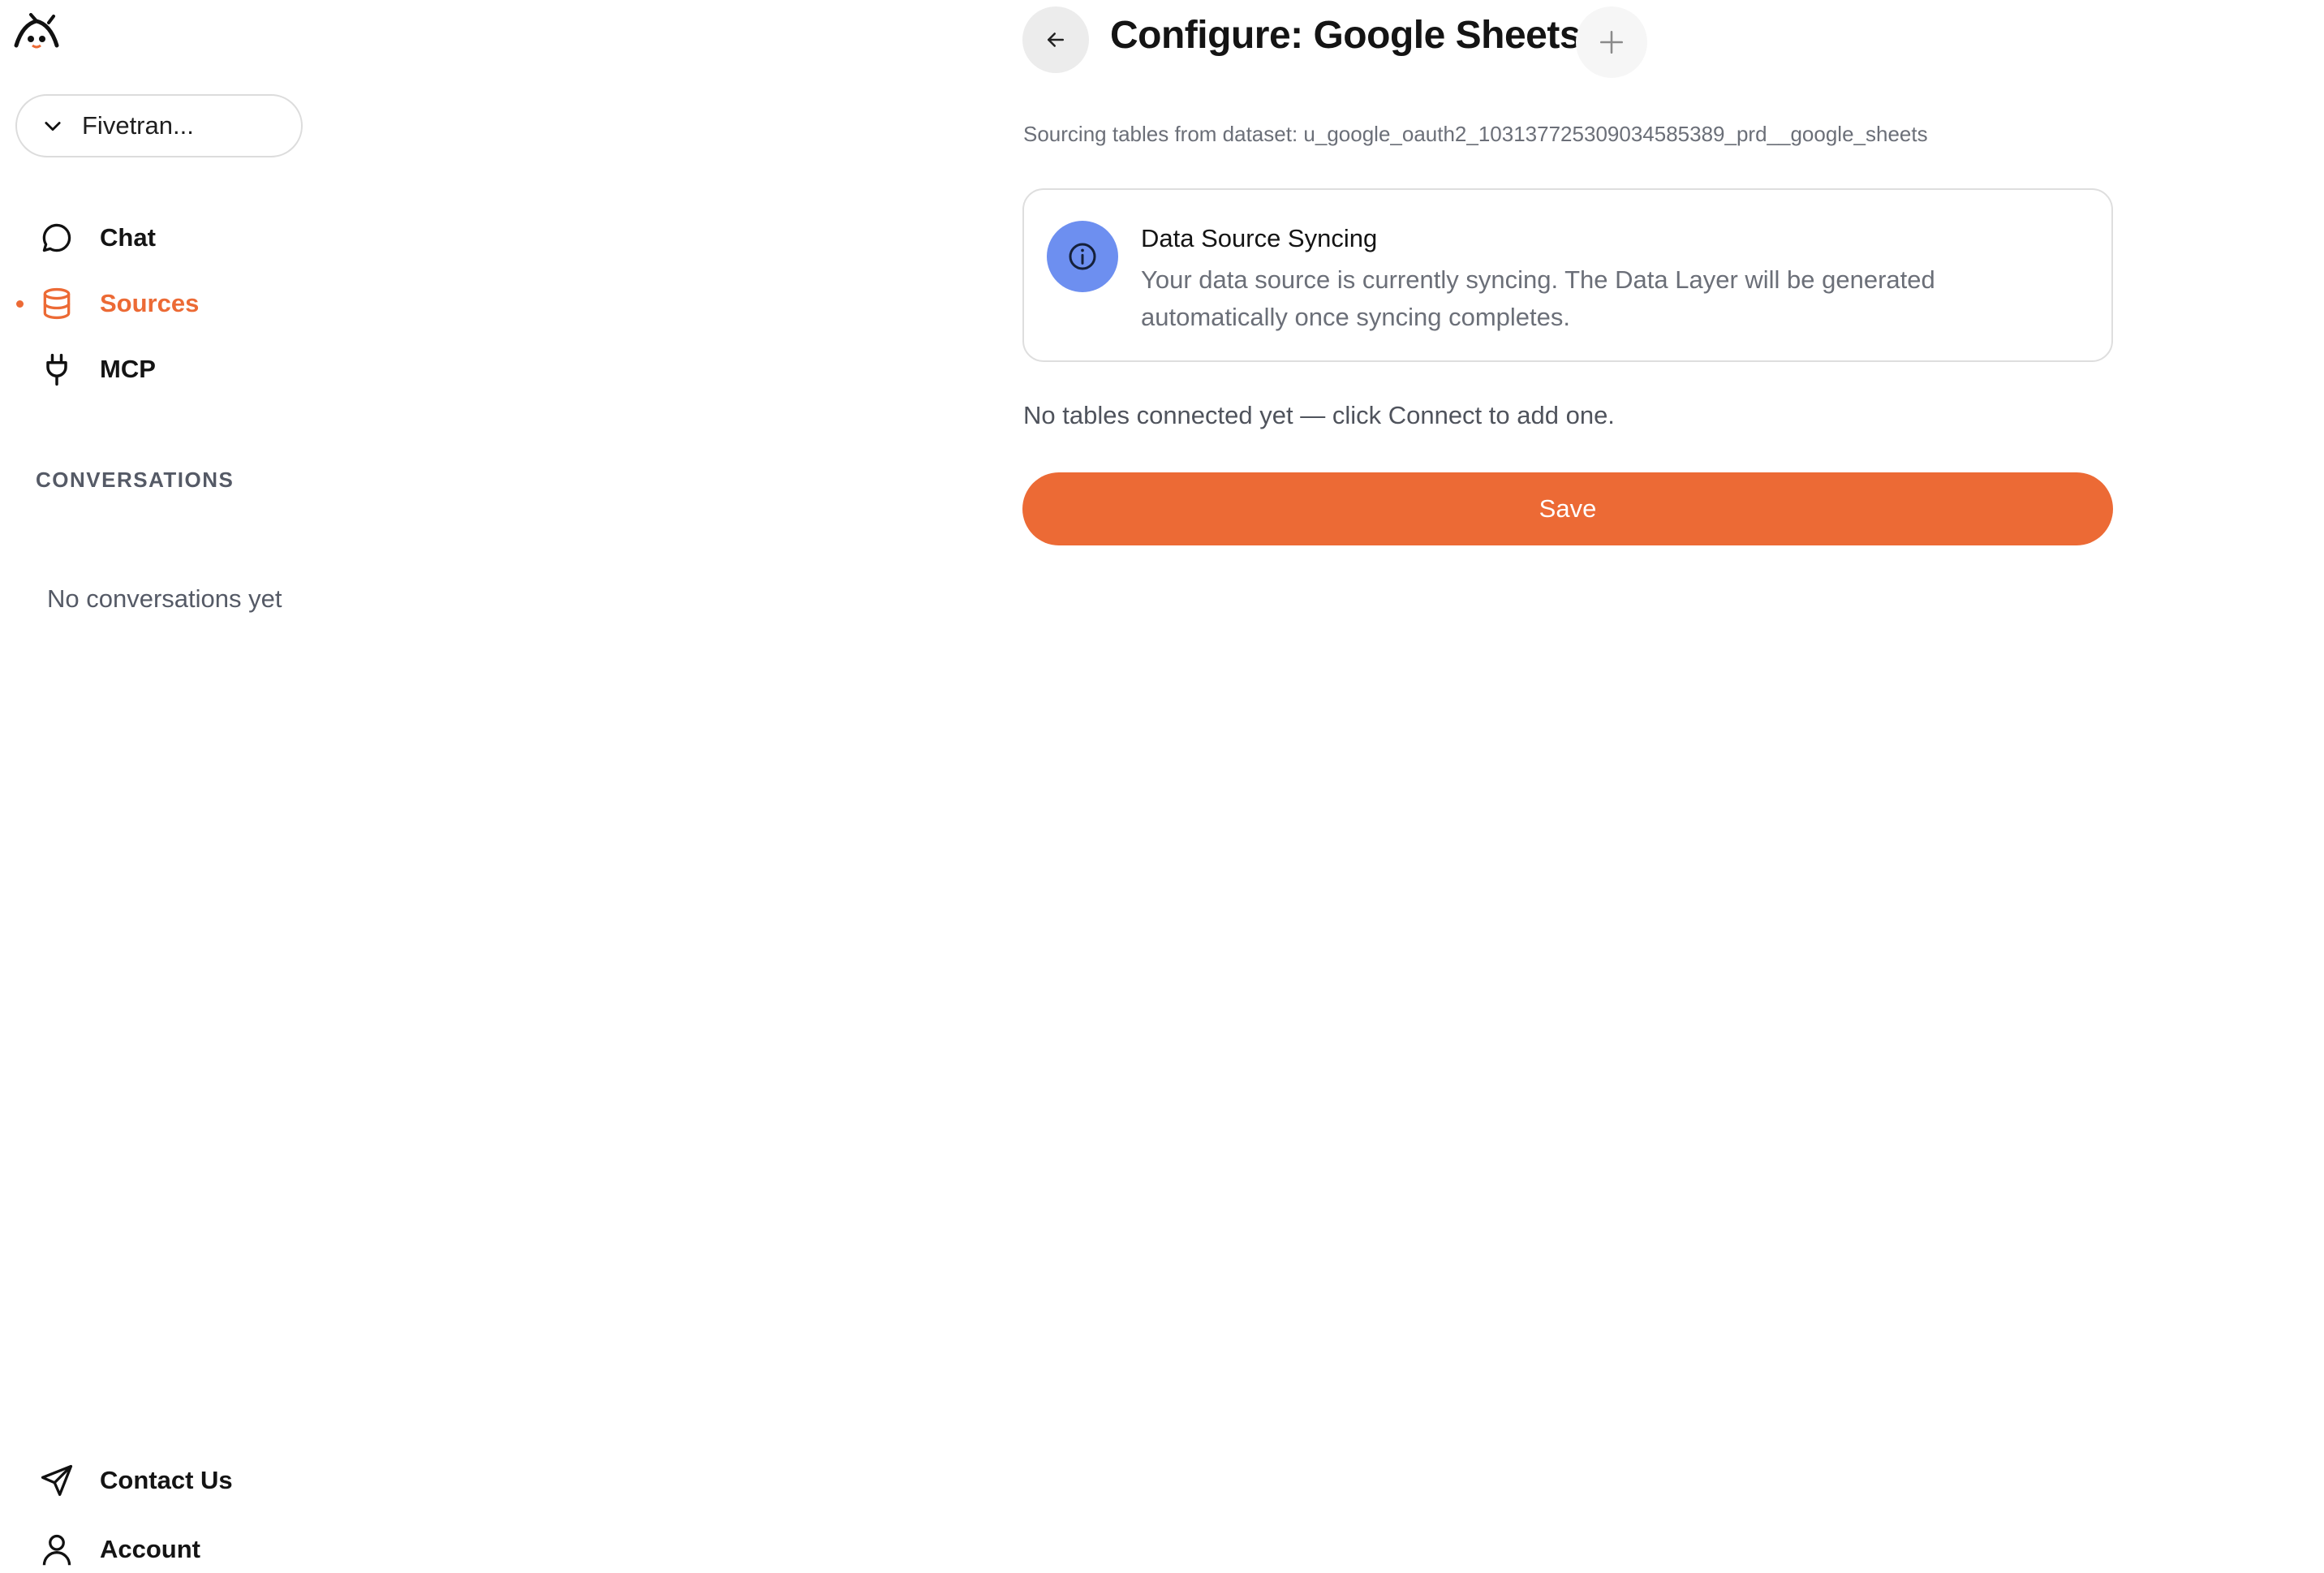 The height and width of the screenshot is (1573, 2324). I want to click on info-icon-badge, so click(1082, 256).